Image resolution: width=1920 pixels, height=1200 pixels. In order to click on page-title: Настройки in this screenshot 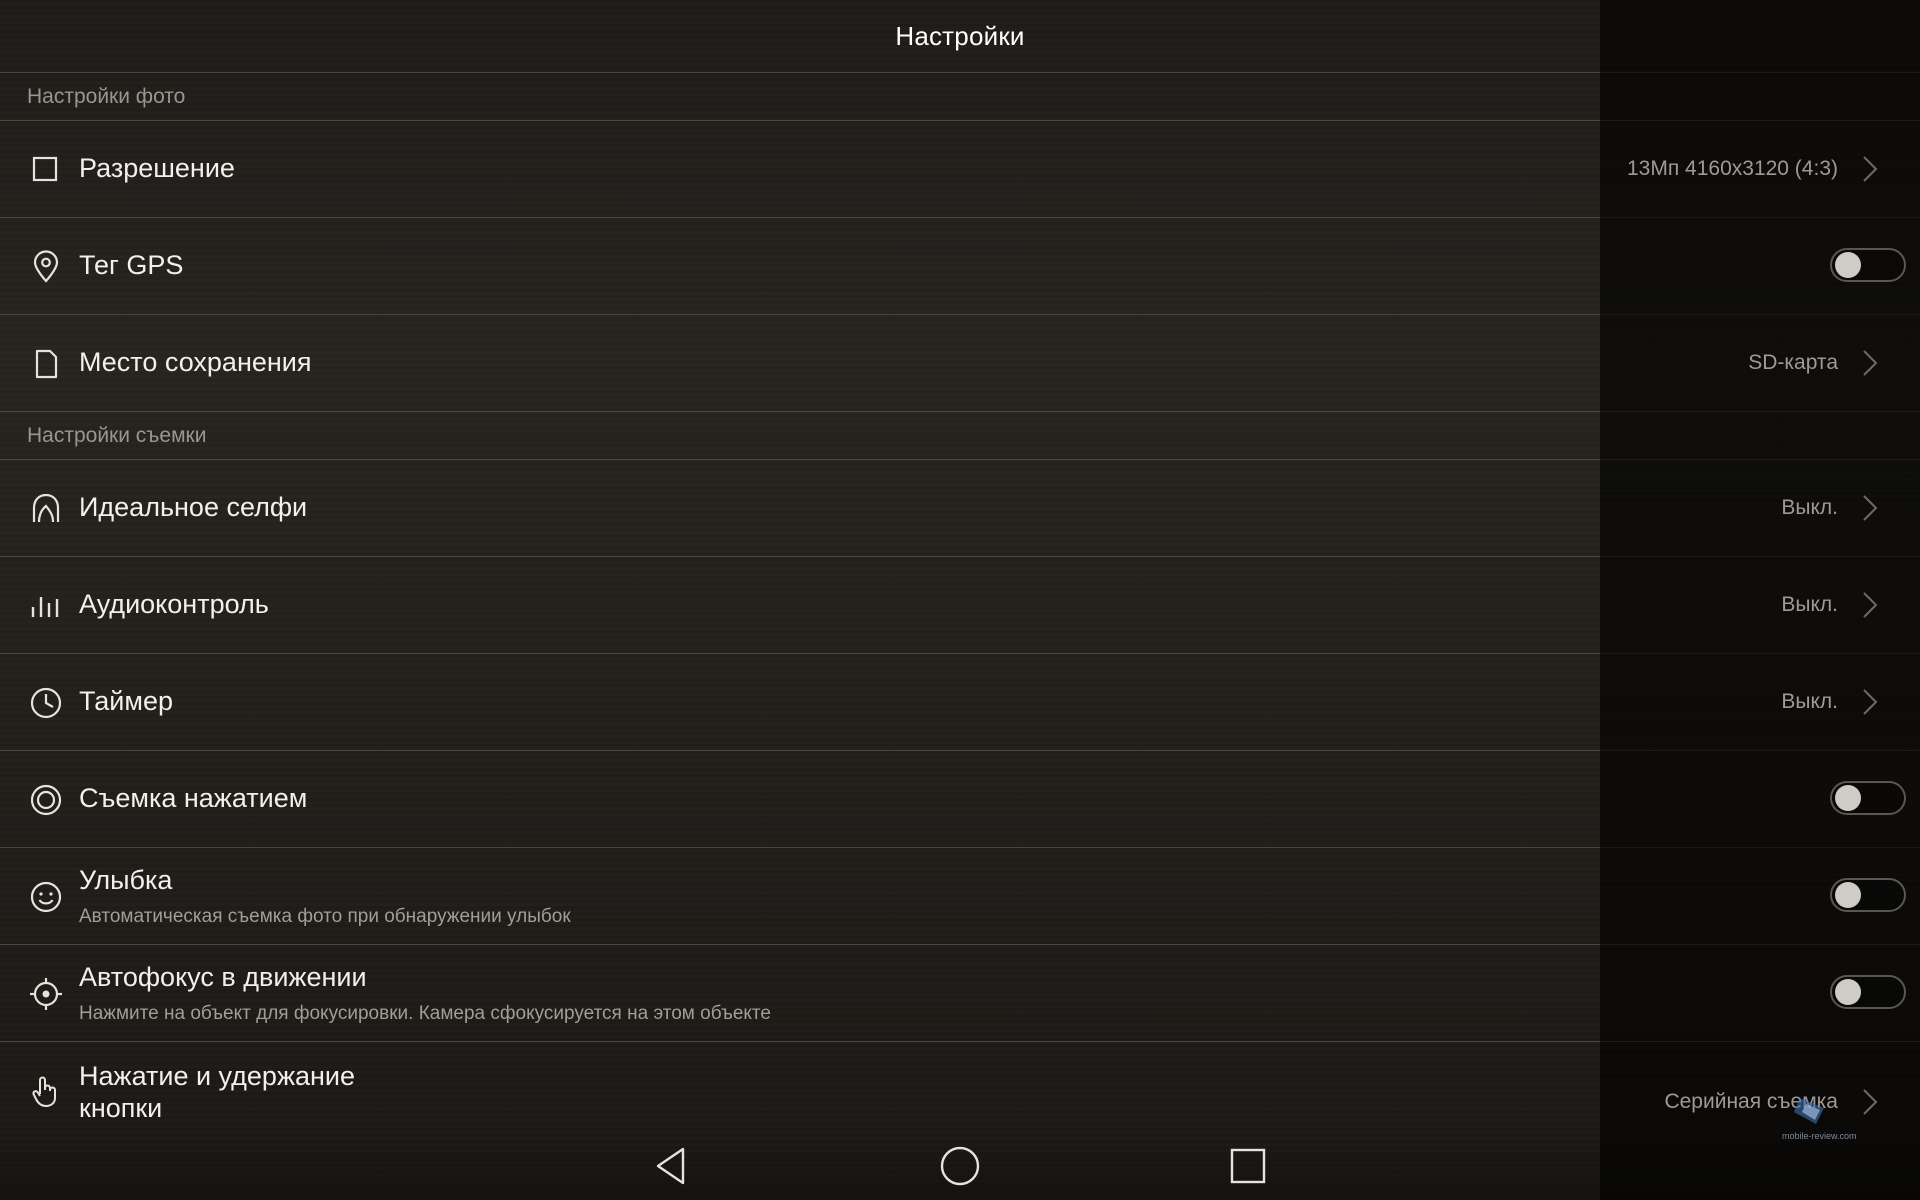, I will do `click(960, 35)`.